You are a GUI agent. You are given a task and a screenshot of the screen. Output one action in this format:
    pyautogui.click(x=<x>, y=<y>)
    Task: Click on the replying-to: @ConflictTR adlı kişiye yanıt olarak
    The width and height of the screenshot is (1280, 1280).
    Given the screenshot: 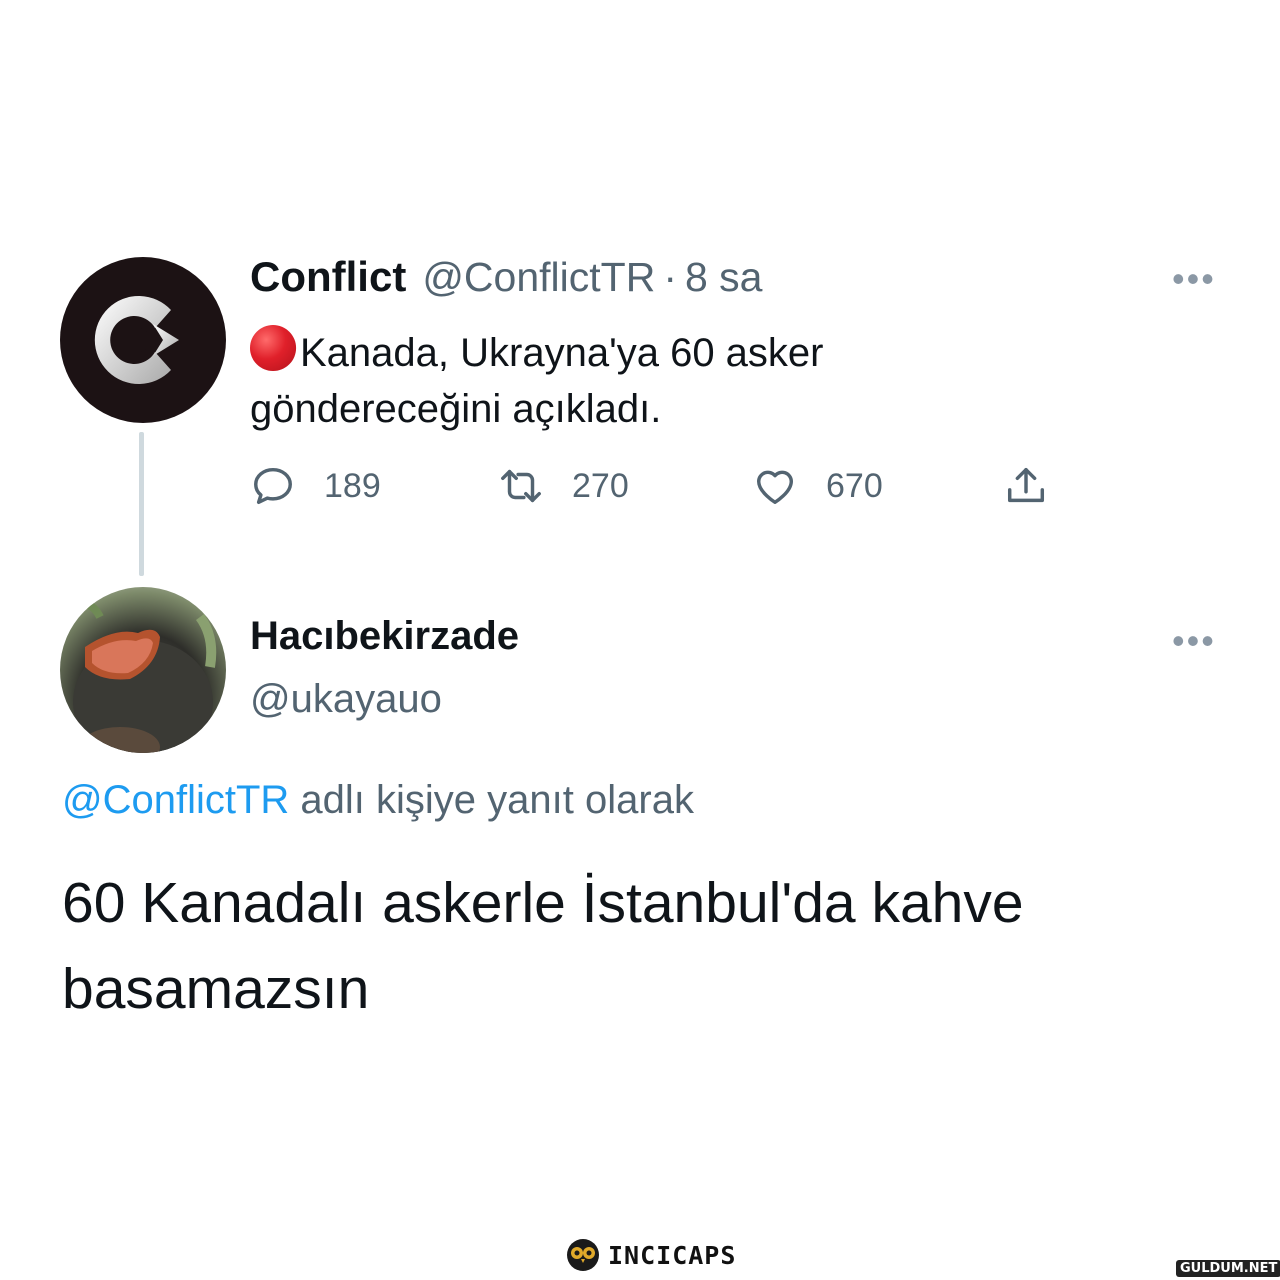 What is the action you would take?
    pyautogui.click(x=378, y=800)
    